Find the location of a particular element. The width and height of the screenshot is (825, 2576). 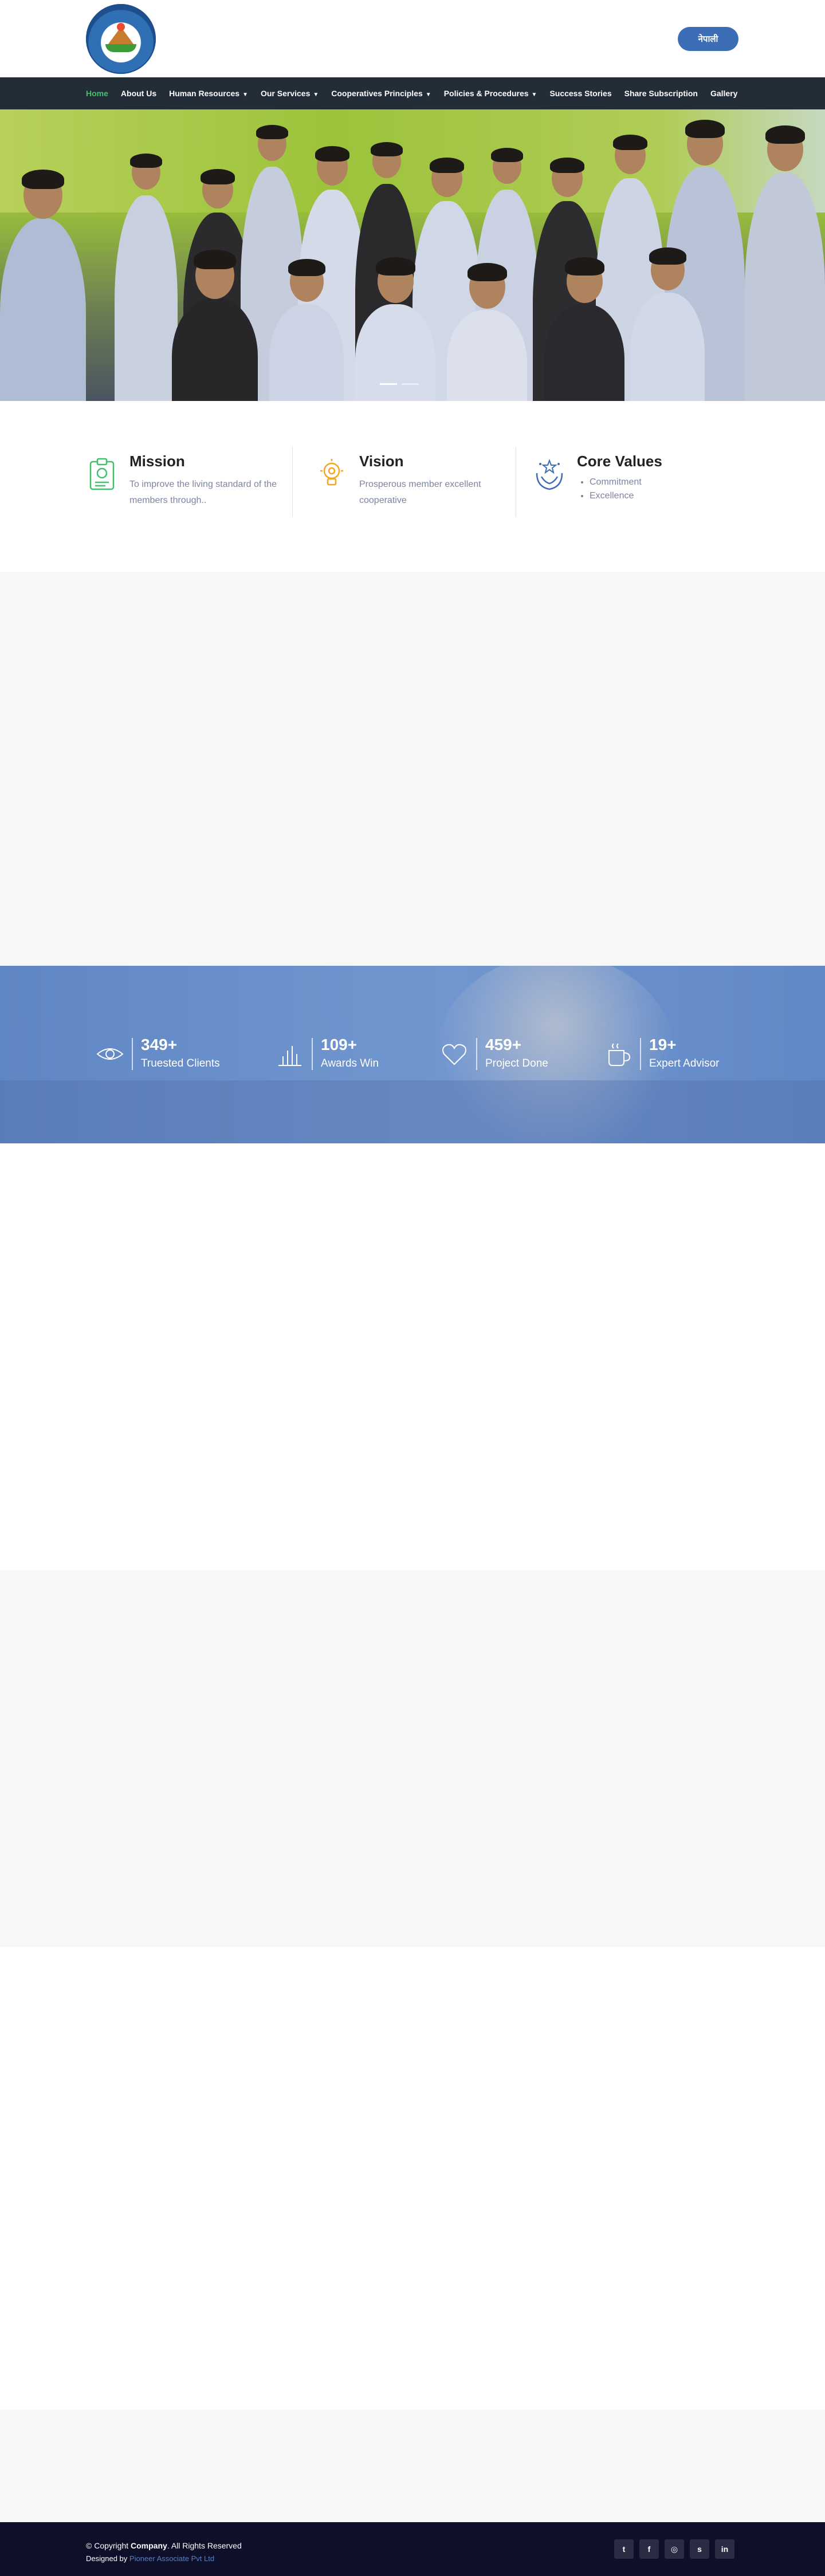

slider-pagination is located at coordinates (401, 384).